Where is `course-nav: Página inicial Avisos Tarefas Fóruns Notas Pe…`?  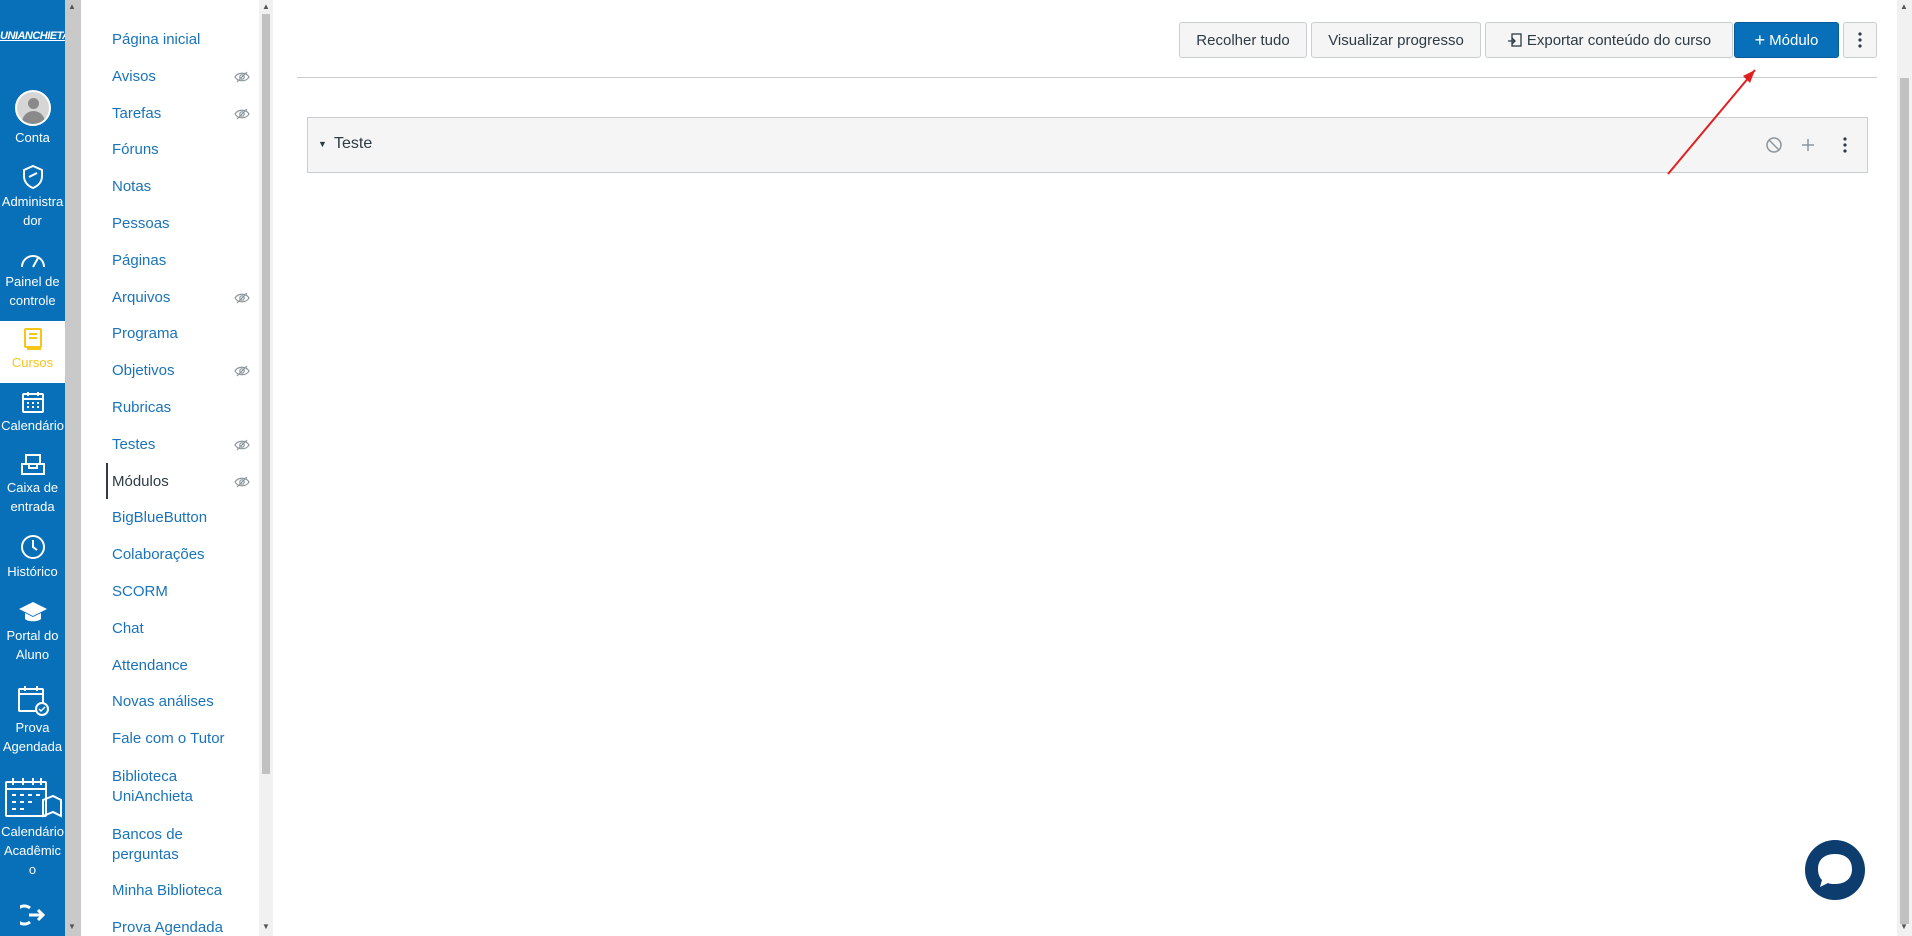 course-nav: Página inicial Avisos Tarefas Fóruns Notas Pe… is located at coordinates (170, 468).